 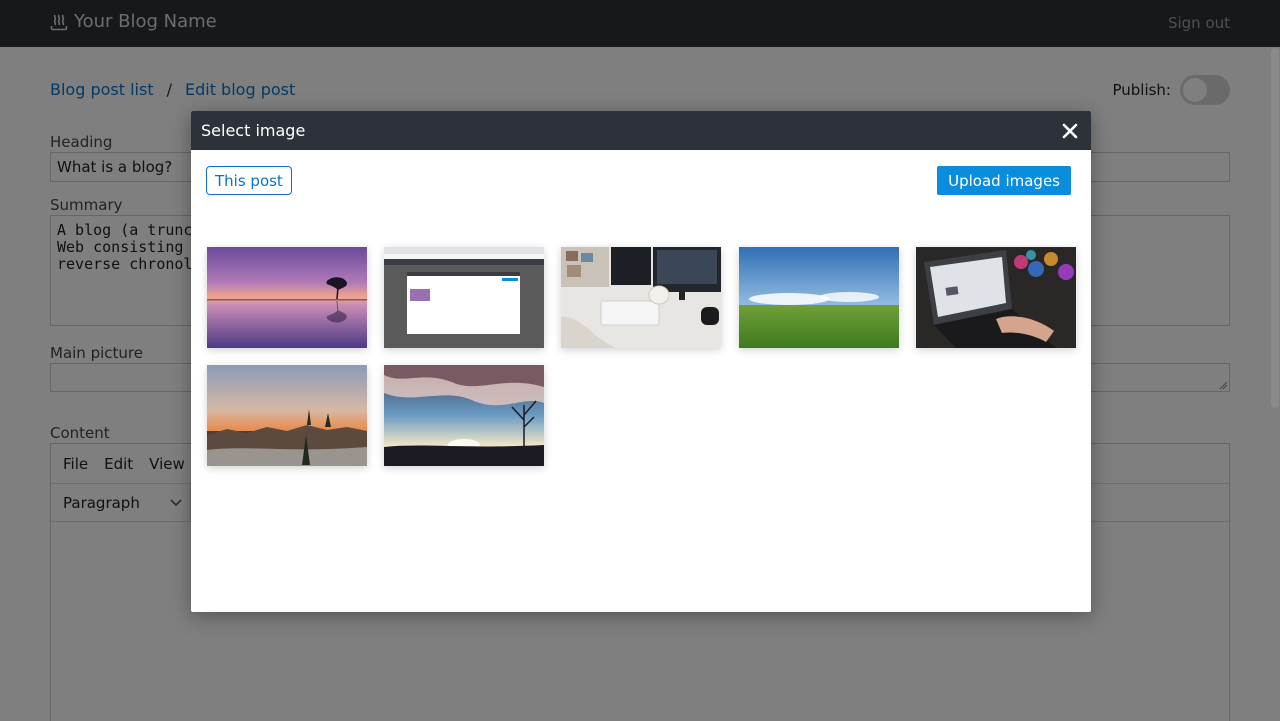 I want to click on desk-keyboard-image, so click(x=641, y=297).